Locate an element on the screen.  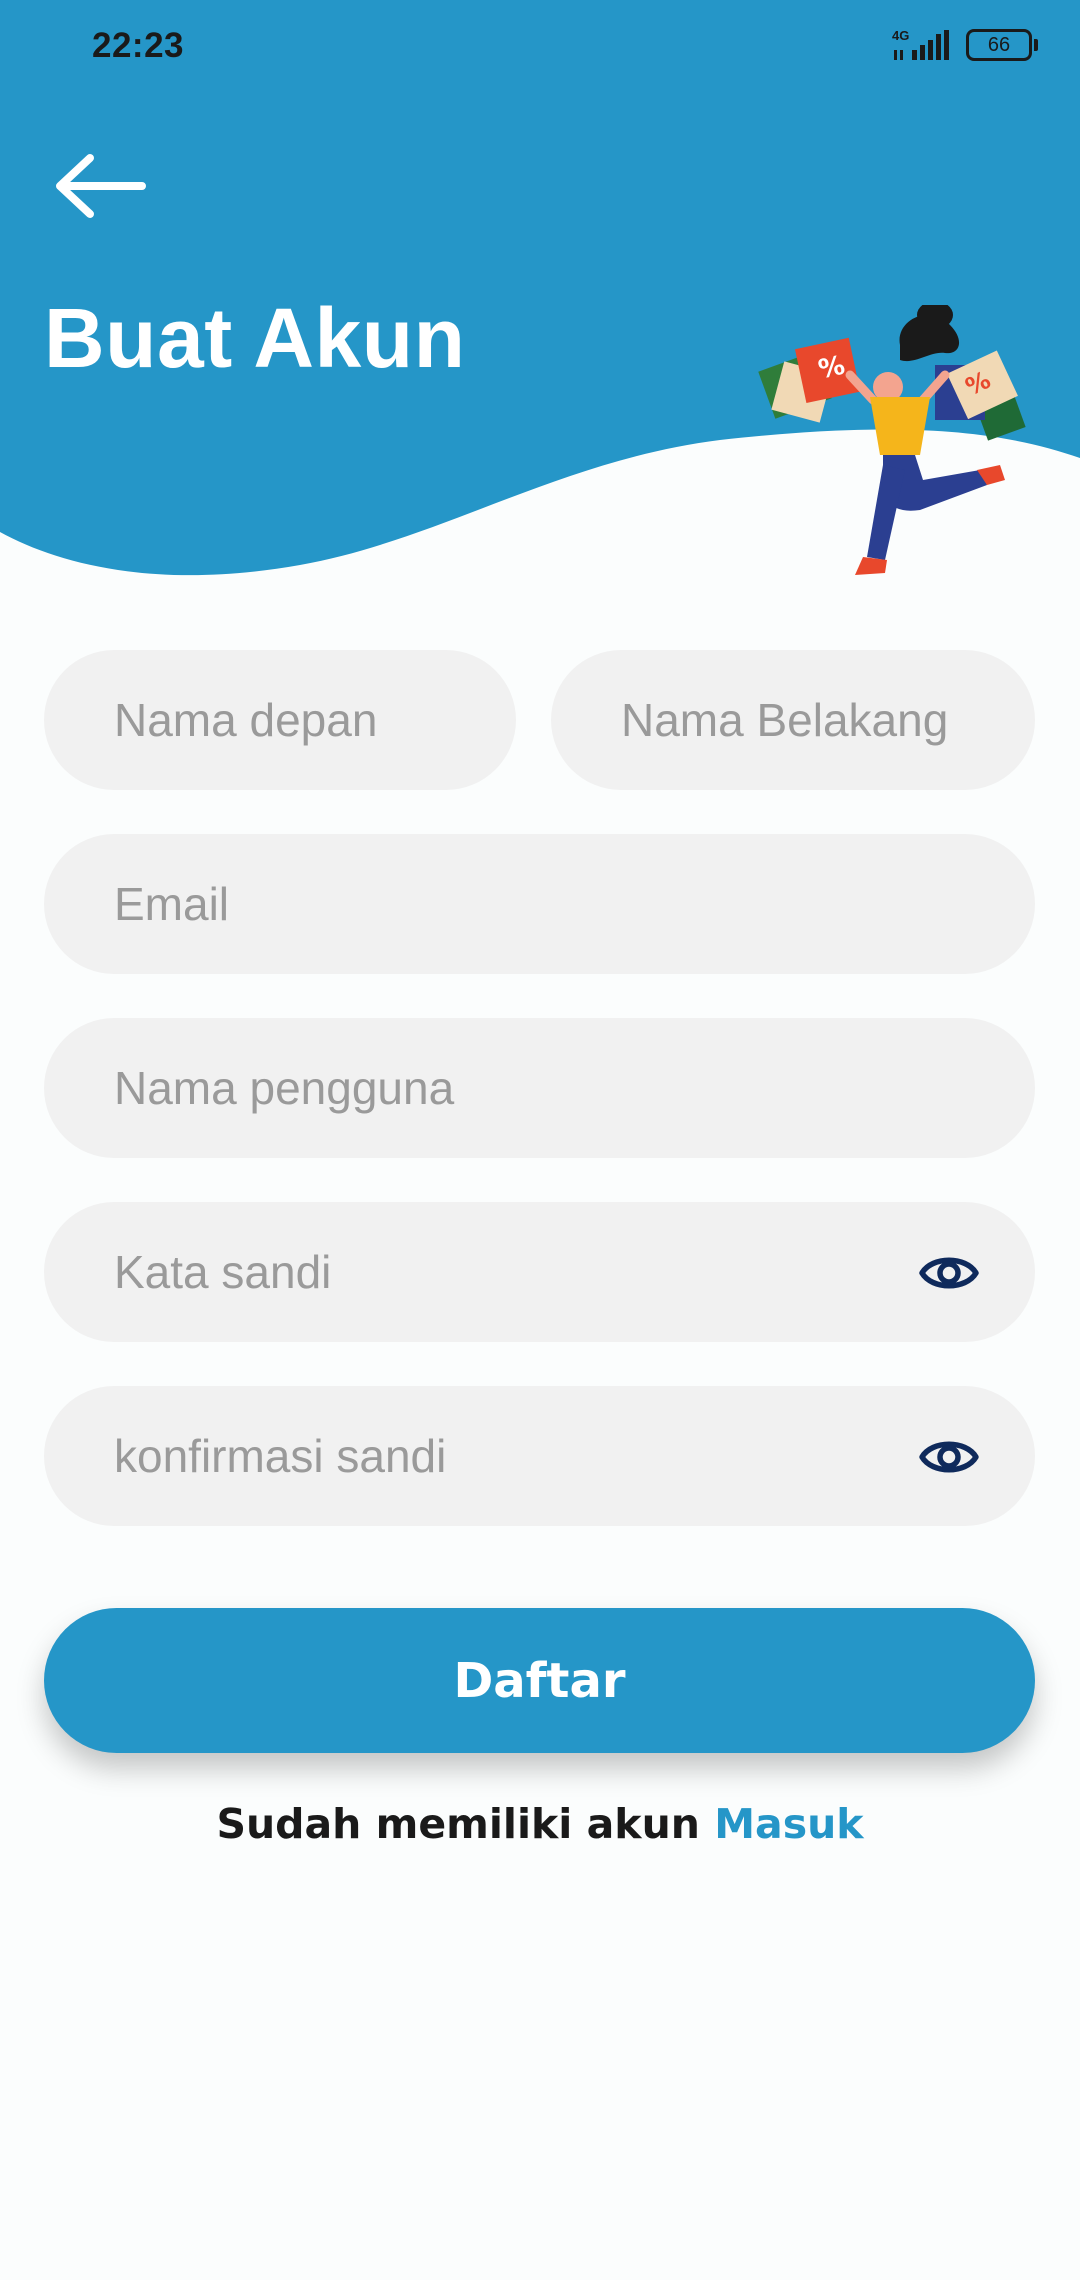
confirm-password-input is located at coordinates (539, 1456).